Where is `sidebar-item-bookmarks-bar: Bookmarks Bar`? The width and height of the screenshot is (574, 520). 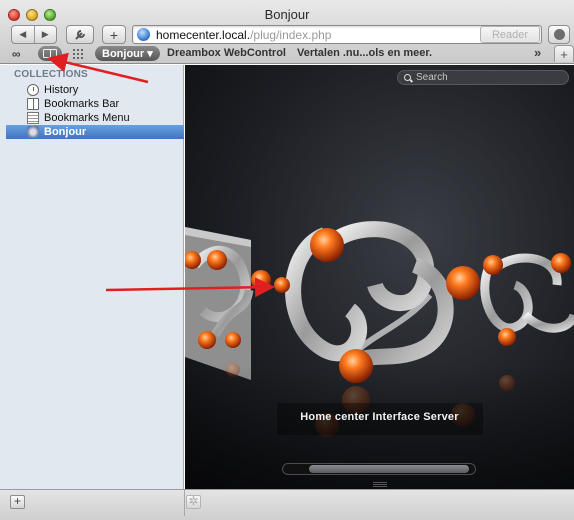 sidebar-item-bookmarks-bar: Bookmarks Bar is located at coordinates (95, 104).